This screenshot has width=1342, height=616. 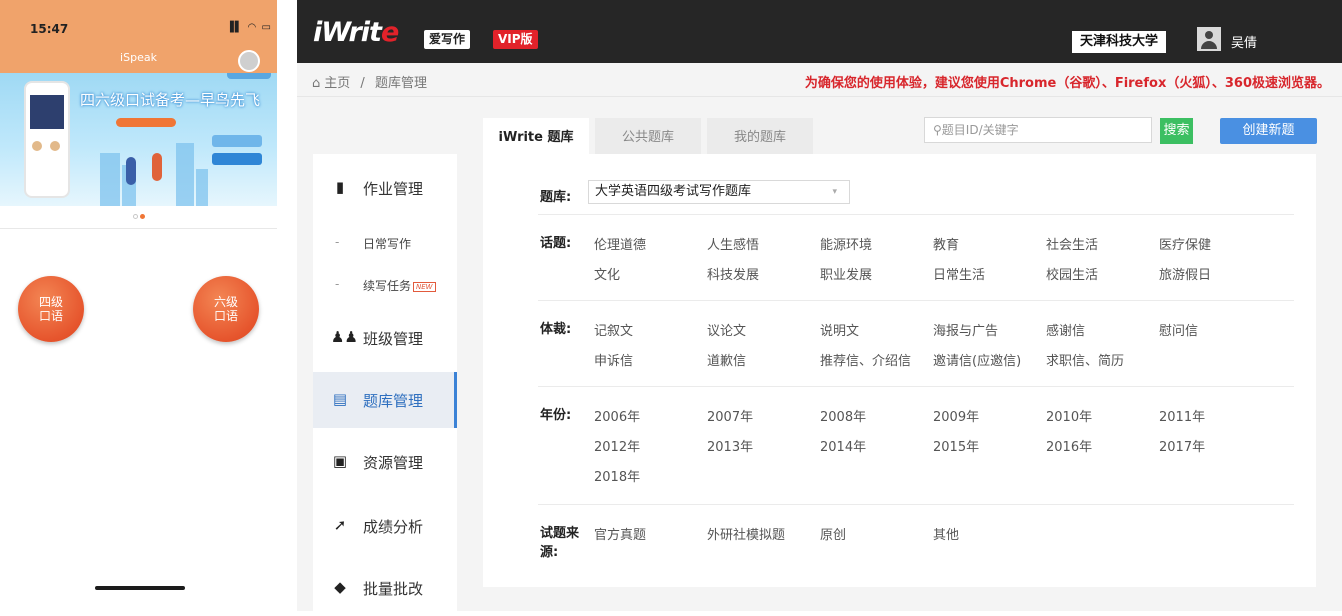 What do you see at coordinates (400, 83) in the screenshot?
I see `breadcrumb-current: 题库管理` at bounding box center [400, 83].